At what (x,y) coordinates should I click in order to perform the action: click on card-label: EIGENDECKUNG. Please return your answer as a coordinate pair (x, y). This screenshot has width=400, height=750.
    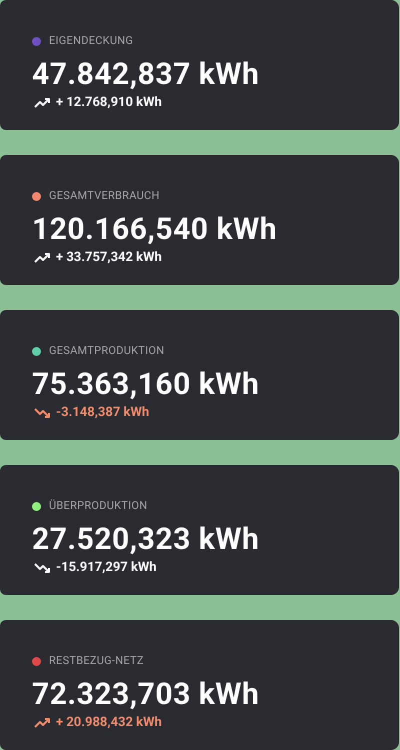
    Looking at the image, I should click on (91, 40).